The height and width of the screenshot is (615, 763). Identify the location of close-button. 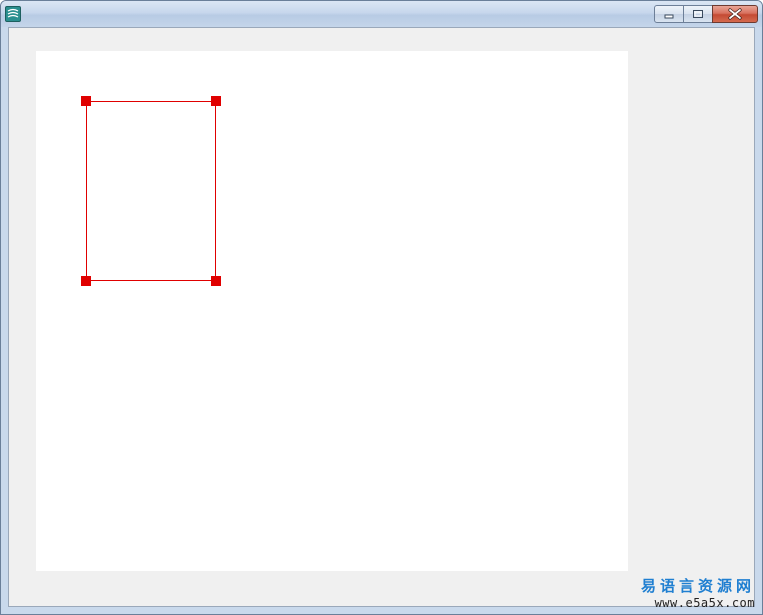
(735, 14).